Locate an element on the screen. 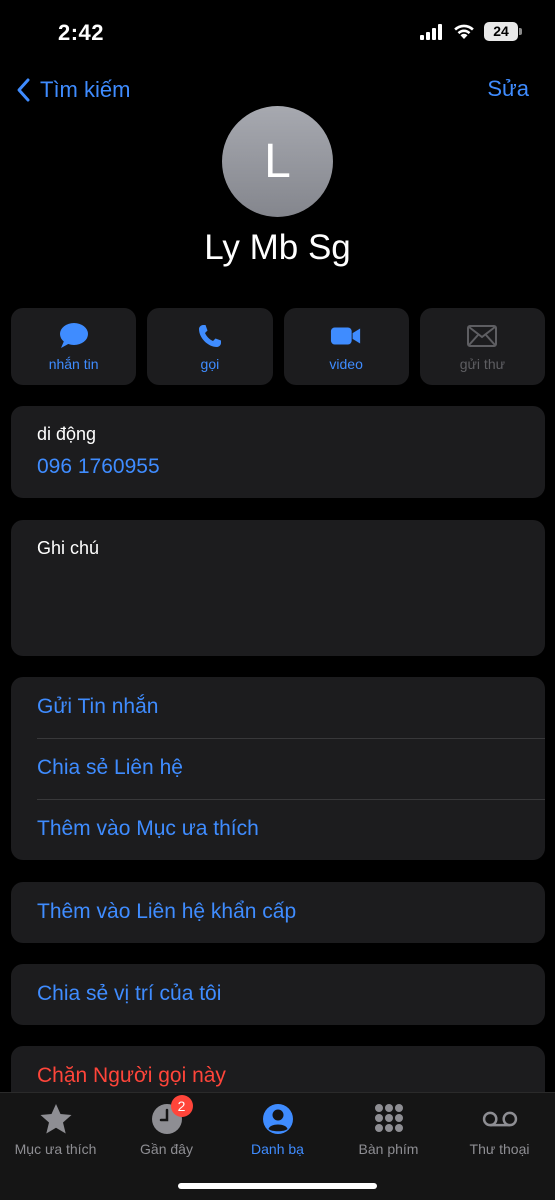 This screenshot has width=555, height=1200. status-bar: 2:42 24 is located at coordinates (277, 32).